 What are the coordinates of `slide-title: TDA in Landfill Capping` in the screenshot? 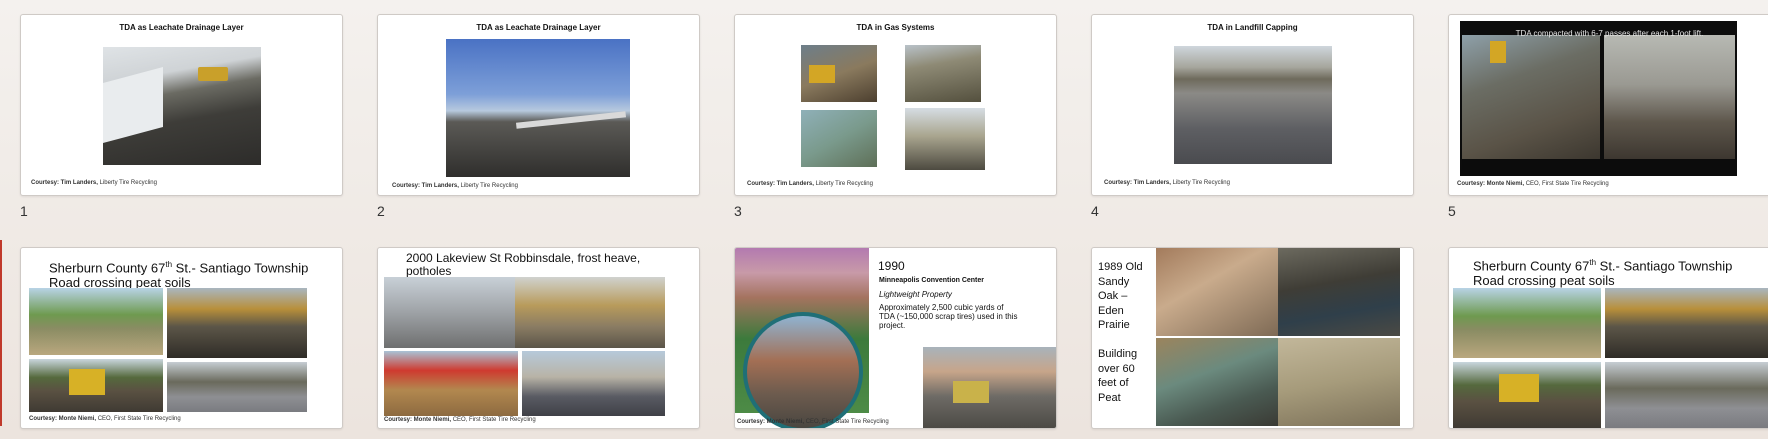 It's located at (1252, 27).